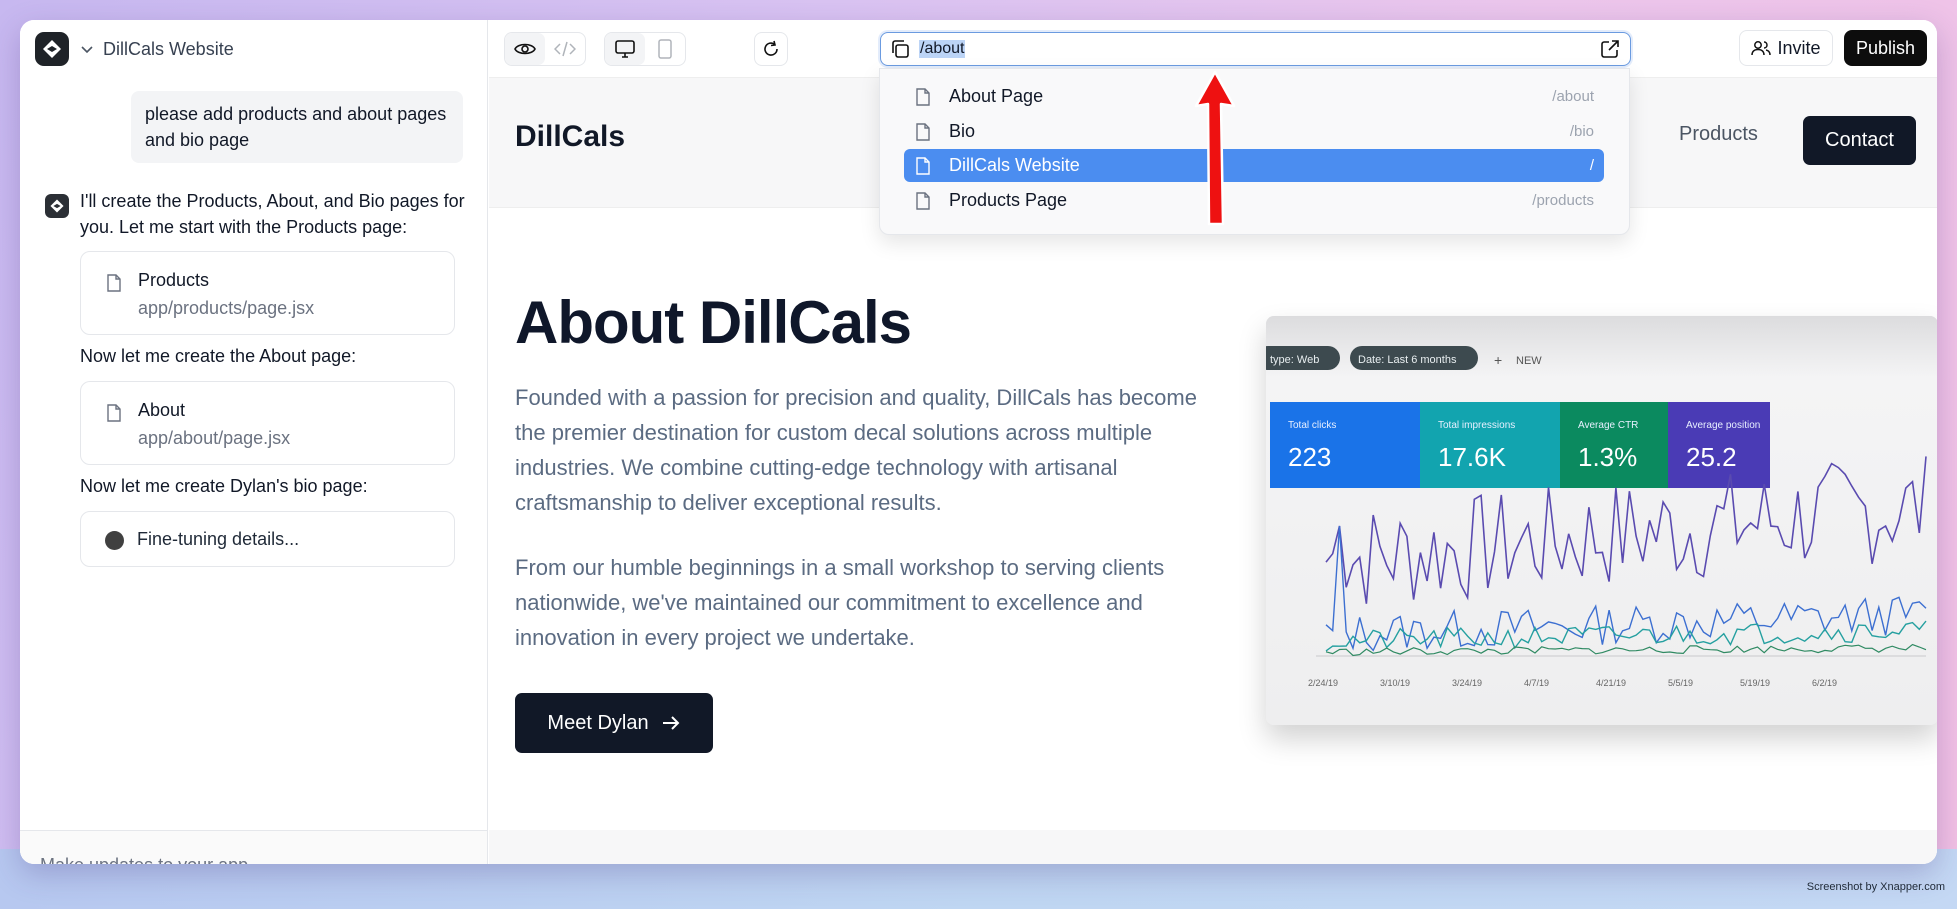 The height and width of the screenshot is (909, 1957). I want to click on site-brand: DillCals, so click(570, 137).